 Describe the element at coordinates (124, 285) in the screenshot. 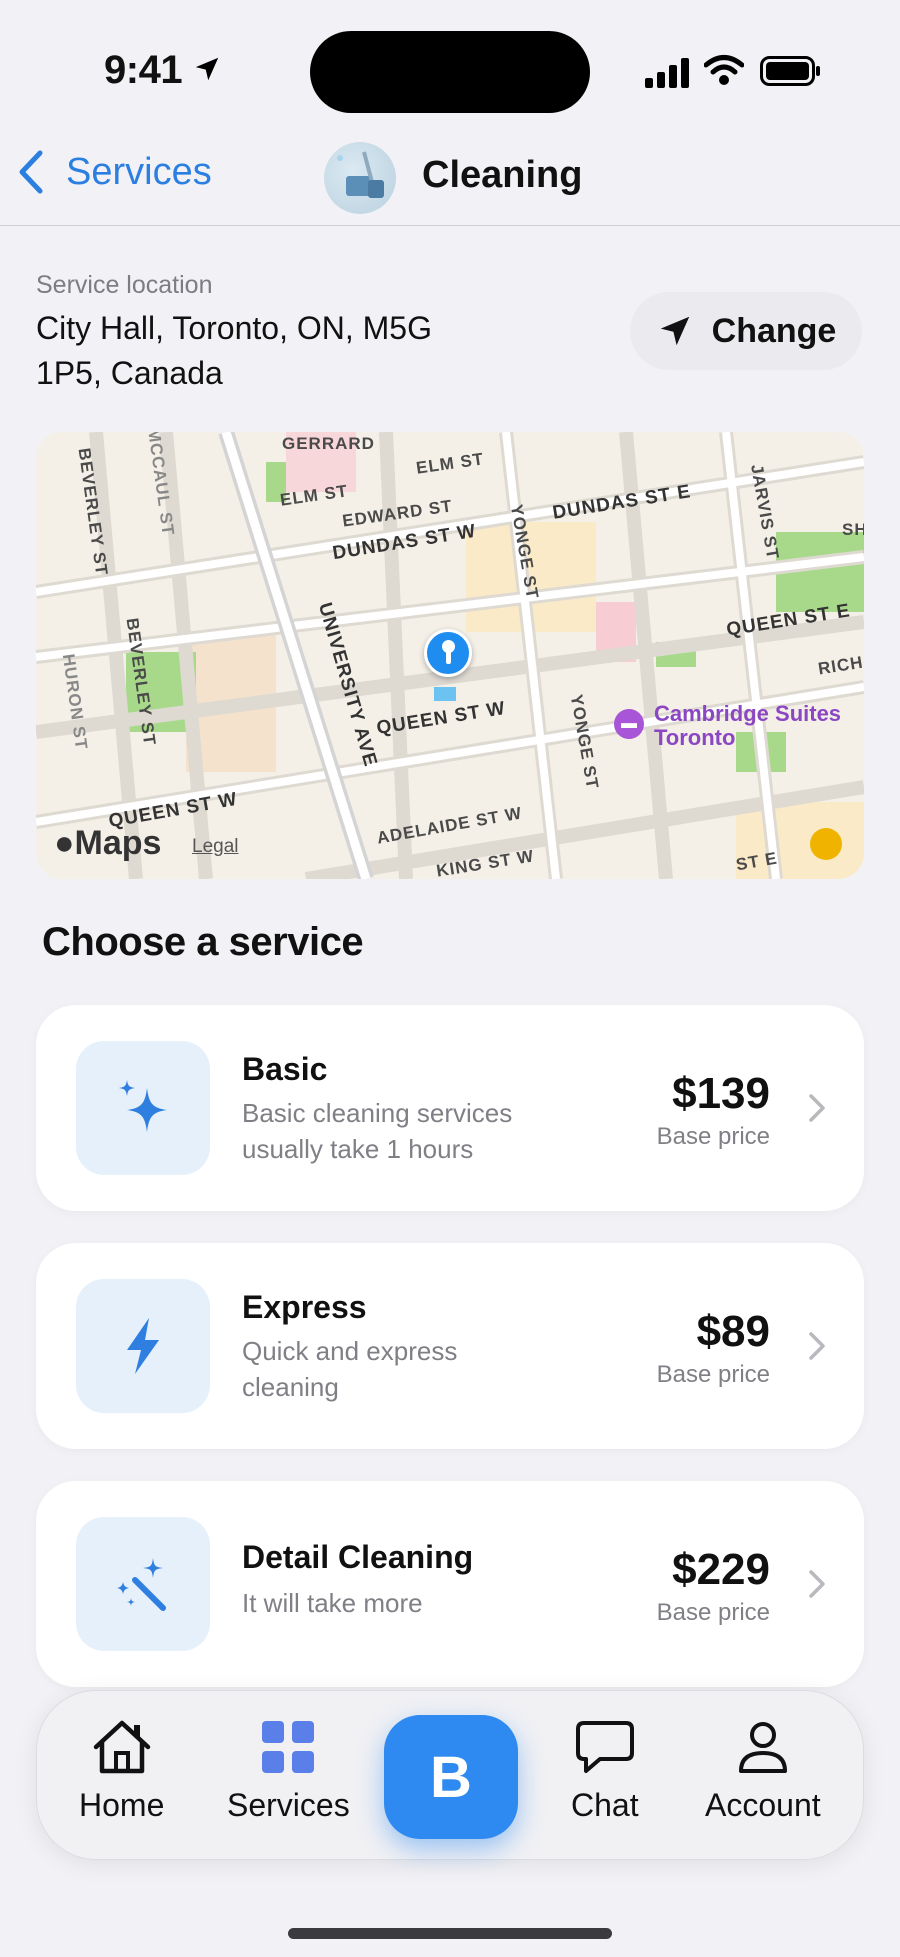

I see `service-location-caption: Service location` at that location.